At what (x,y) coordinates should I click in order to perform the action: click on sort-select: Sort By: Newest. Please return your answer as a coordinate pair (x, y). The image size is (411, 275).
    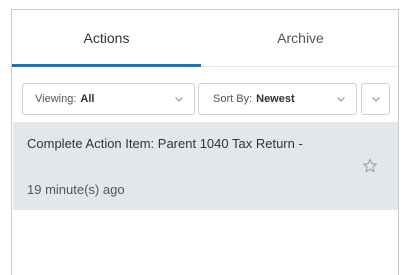
    Looking at the image, I should click on (277, 99).